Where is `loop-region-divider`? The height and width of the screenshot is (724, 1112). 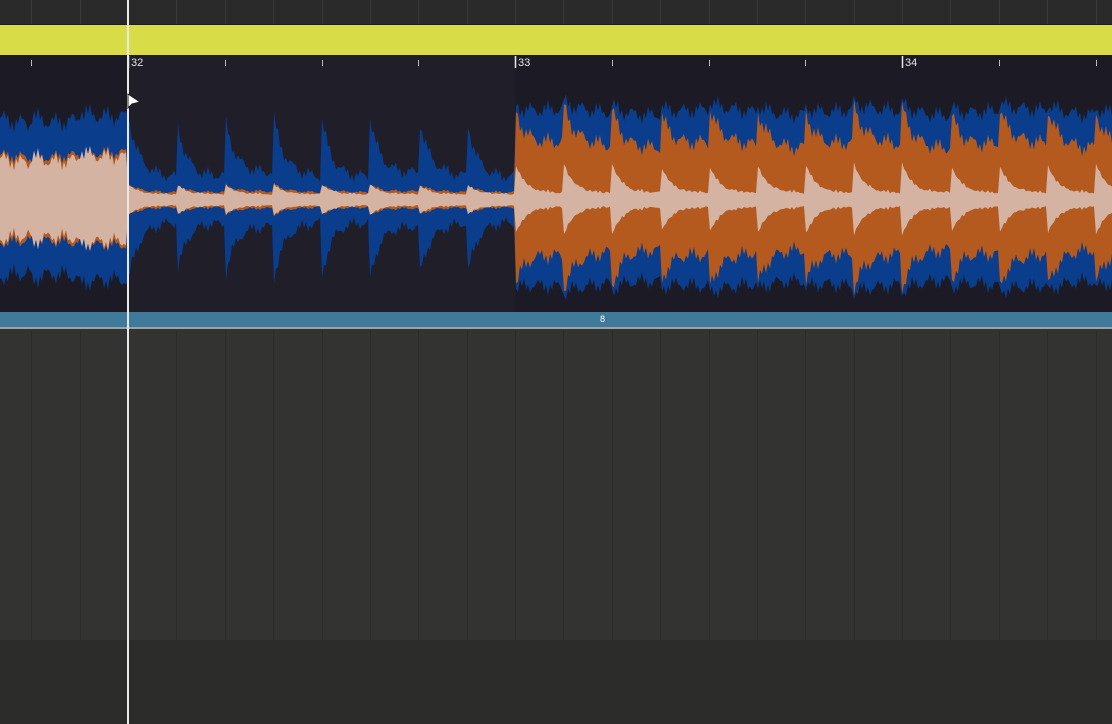
loop-region-divider is located at coordinates (556, 328).